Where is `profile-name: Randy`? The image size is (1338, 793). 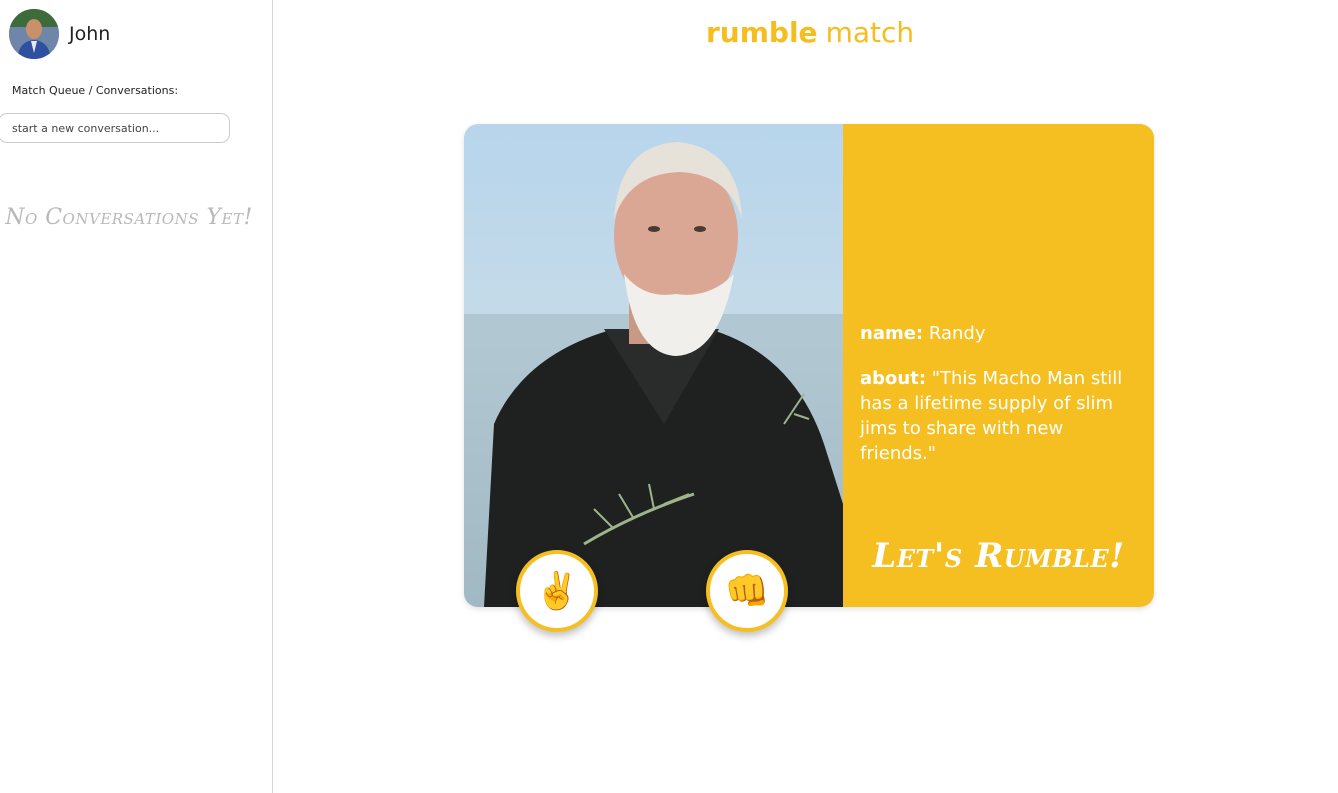
profile-name: Randy is located at coordinates (957, 333).